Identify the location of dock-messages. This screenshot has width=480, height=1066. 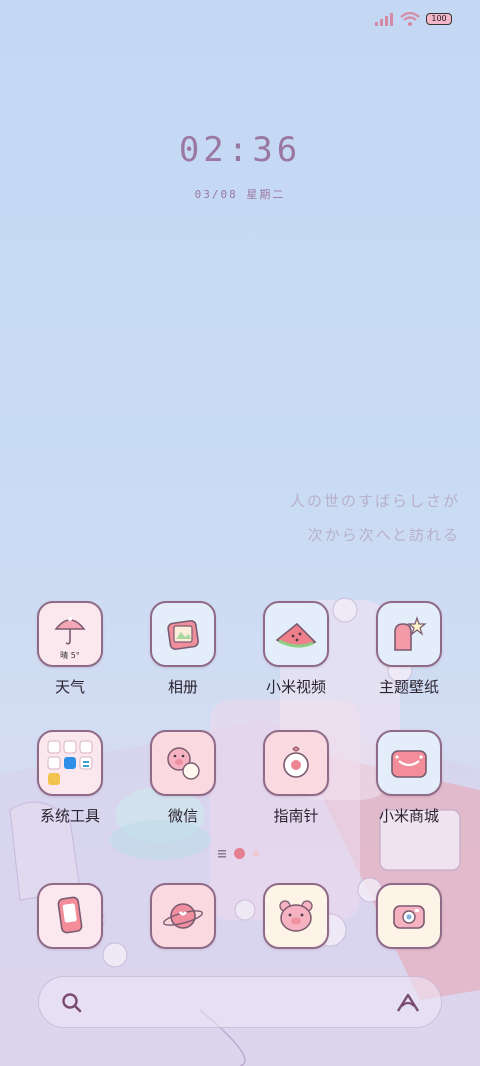
(296, 916).